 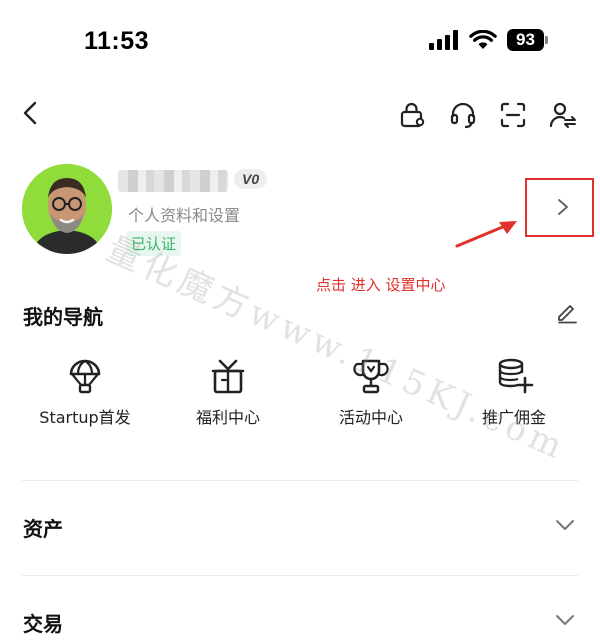 I want to click on lock-settings-icon, so click(x=412, y=115).